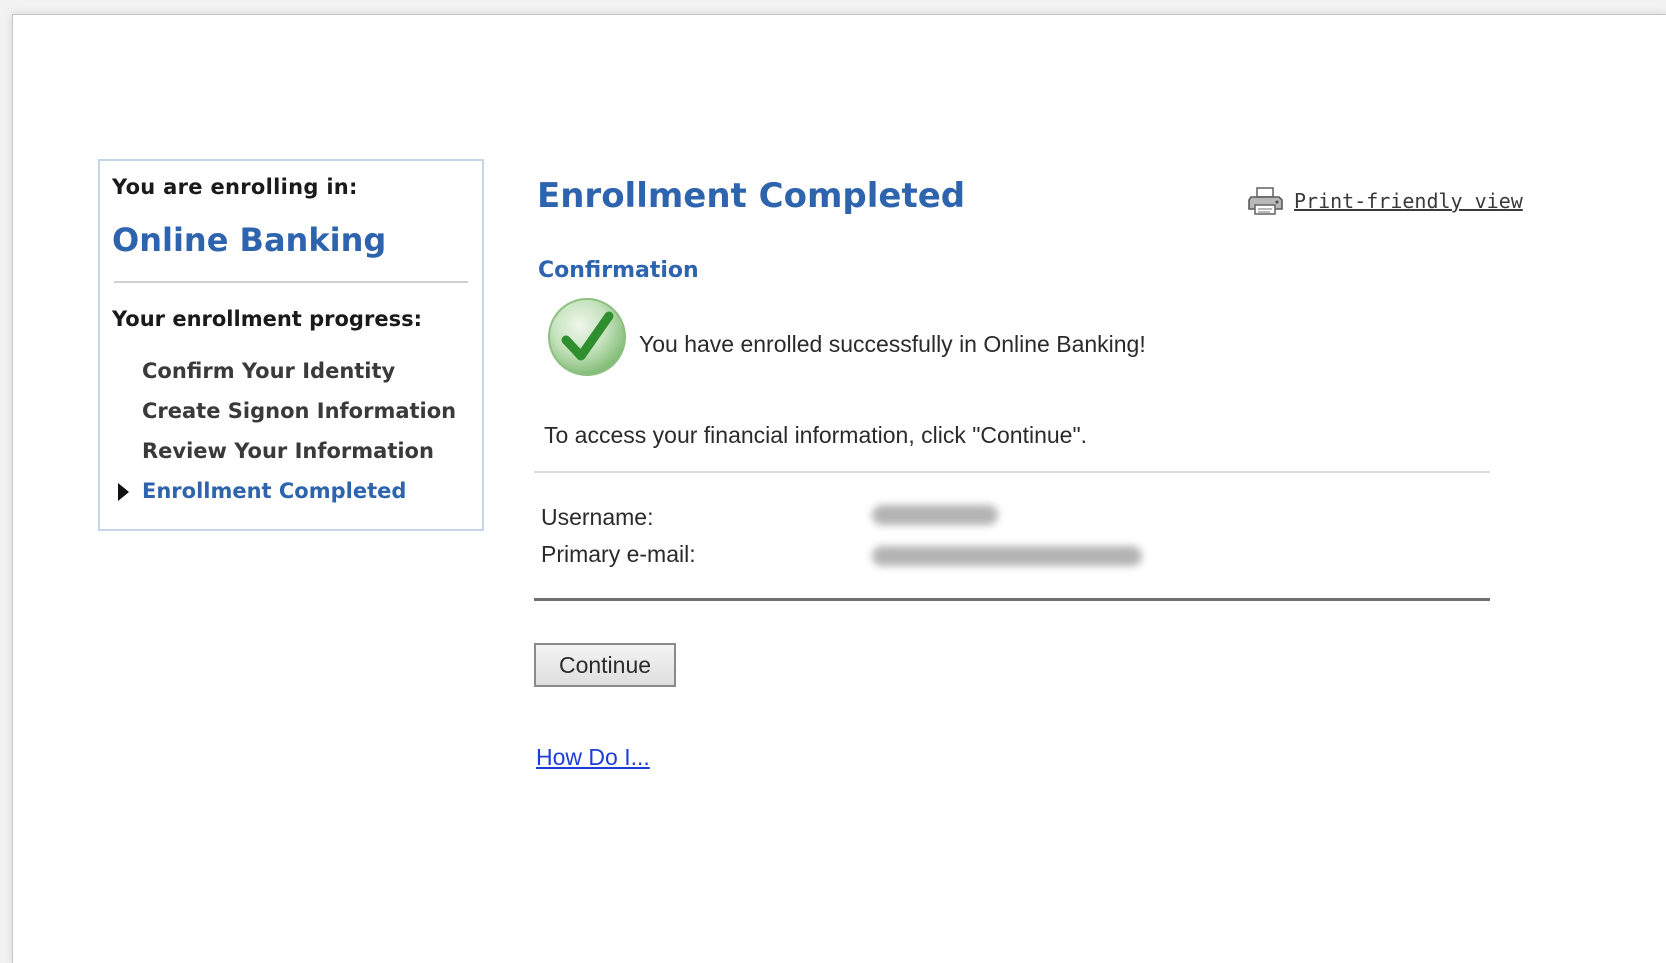  Describe the element at coordinates (618, 554) in the screenshot. I see `email-label: Primary e-mail:` at that location.